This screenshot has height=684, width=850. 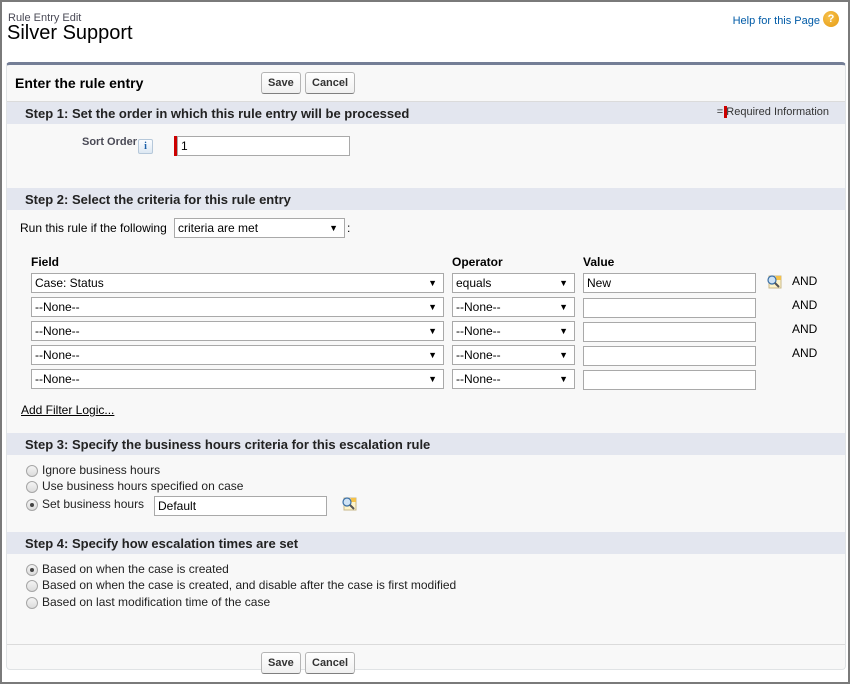 What do you see at coordinates (474, 283) in the screenshot?
I see `operator-select-value: equals` at bounding box center [474, 283].